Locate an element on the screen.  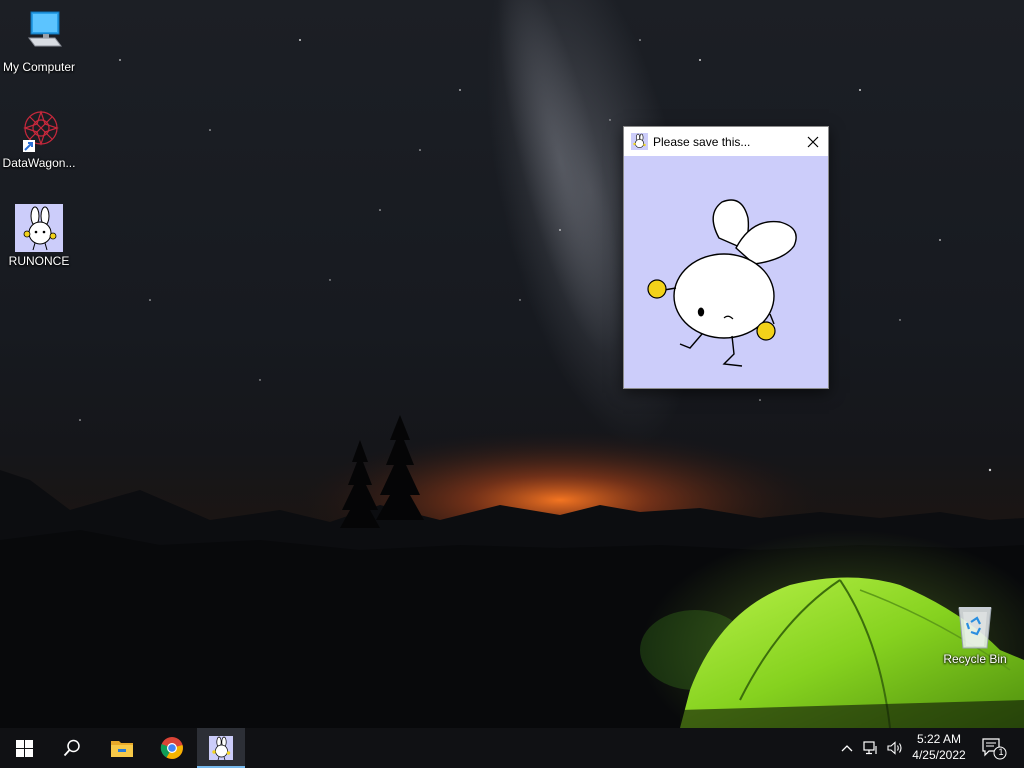
start-button is located at coordinates (24, 748).